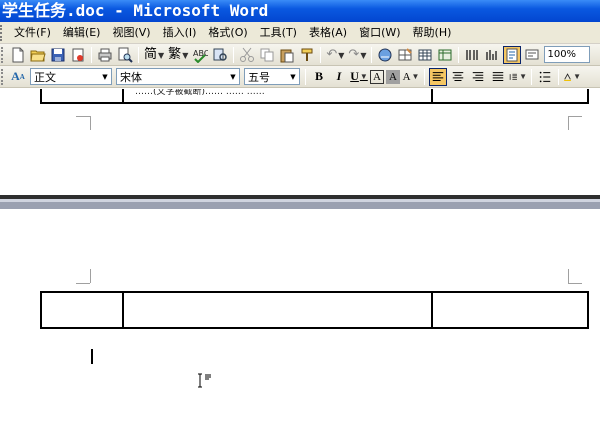 The image size is (600, 429). What do you see at coordinates (32, 33) in the screenshot?
I see `menu-file: 文件(F)` at bounding box center [32, 33].